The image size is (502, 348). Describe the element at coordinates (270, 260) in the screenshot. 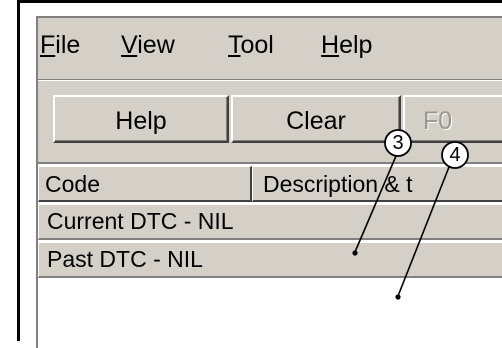

I see `list-item-past-dtc: Past DTC - NIL` at that location.